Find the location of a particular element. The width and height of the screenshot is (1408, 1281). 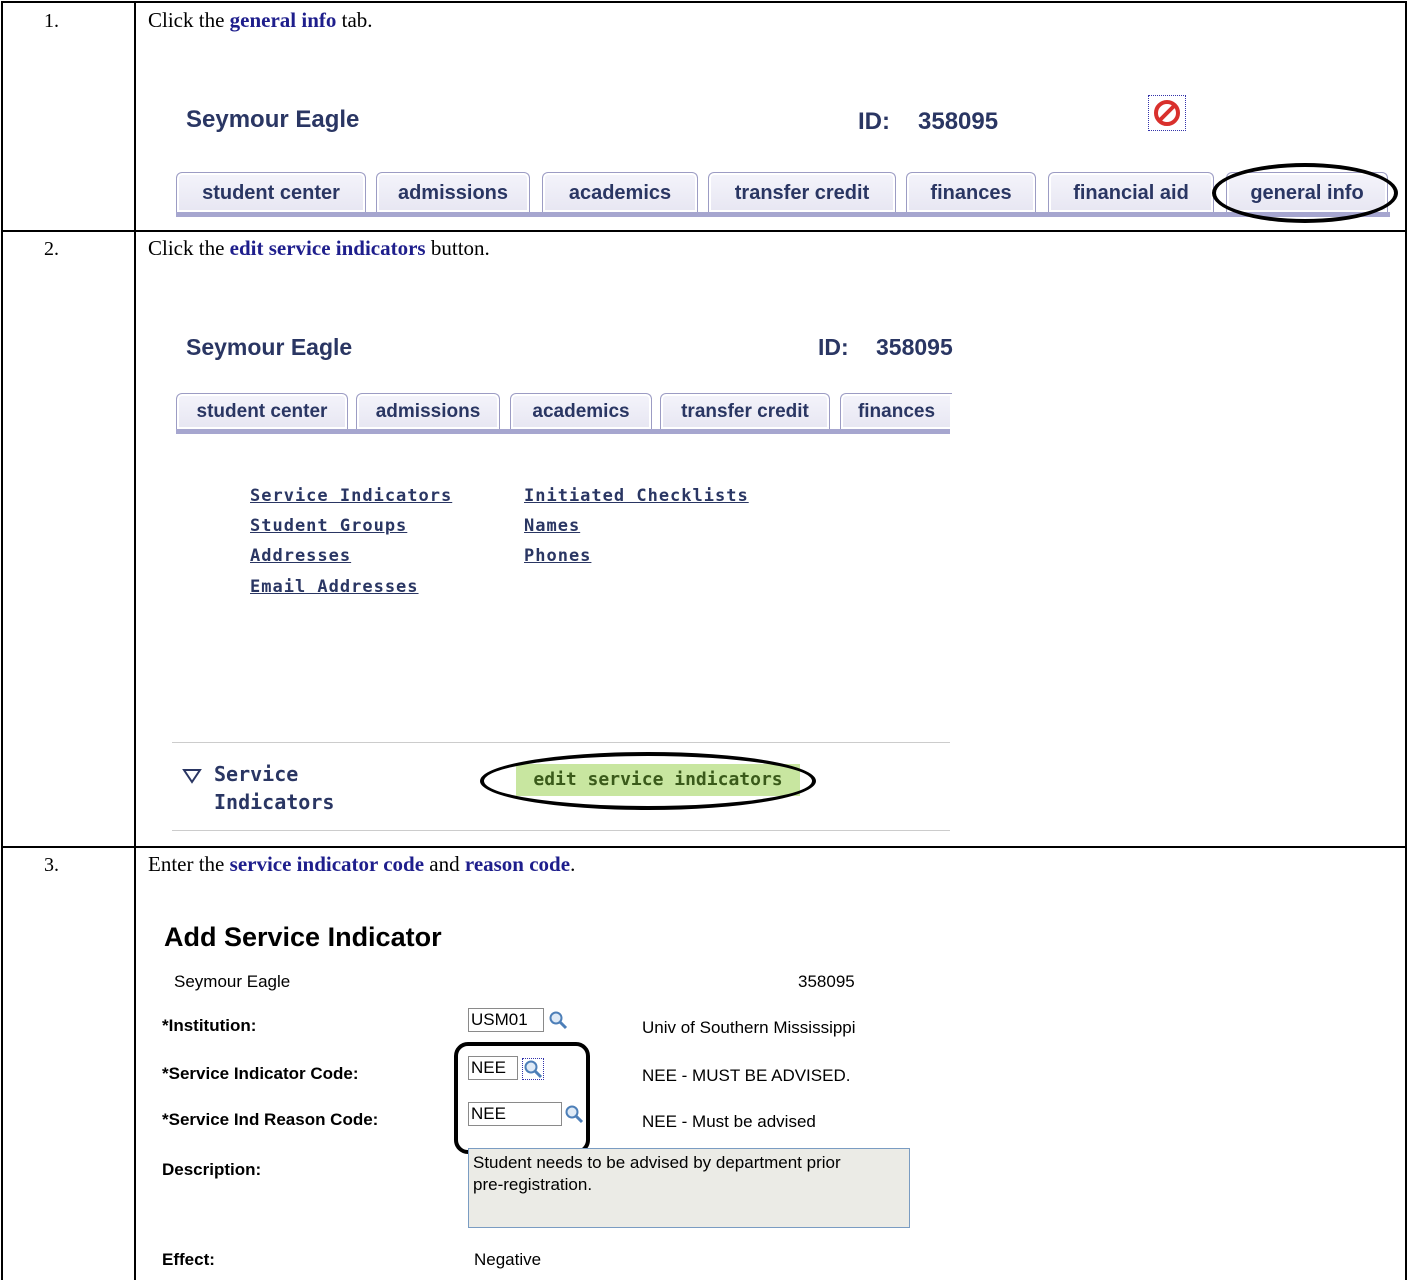

triangle-down-icon is located at coordinates (192, 776).